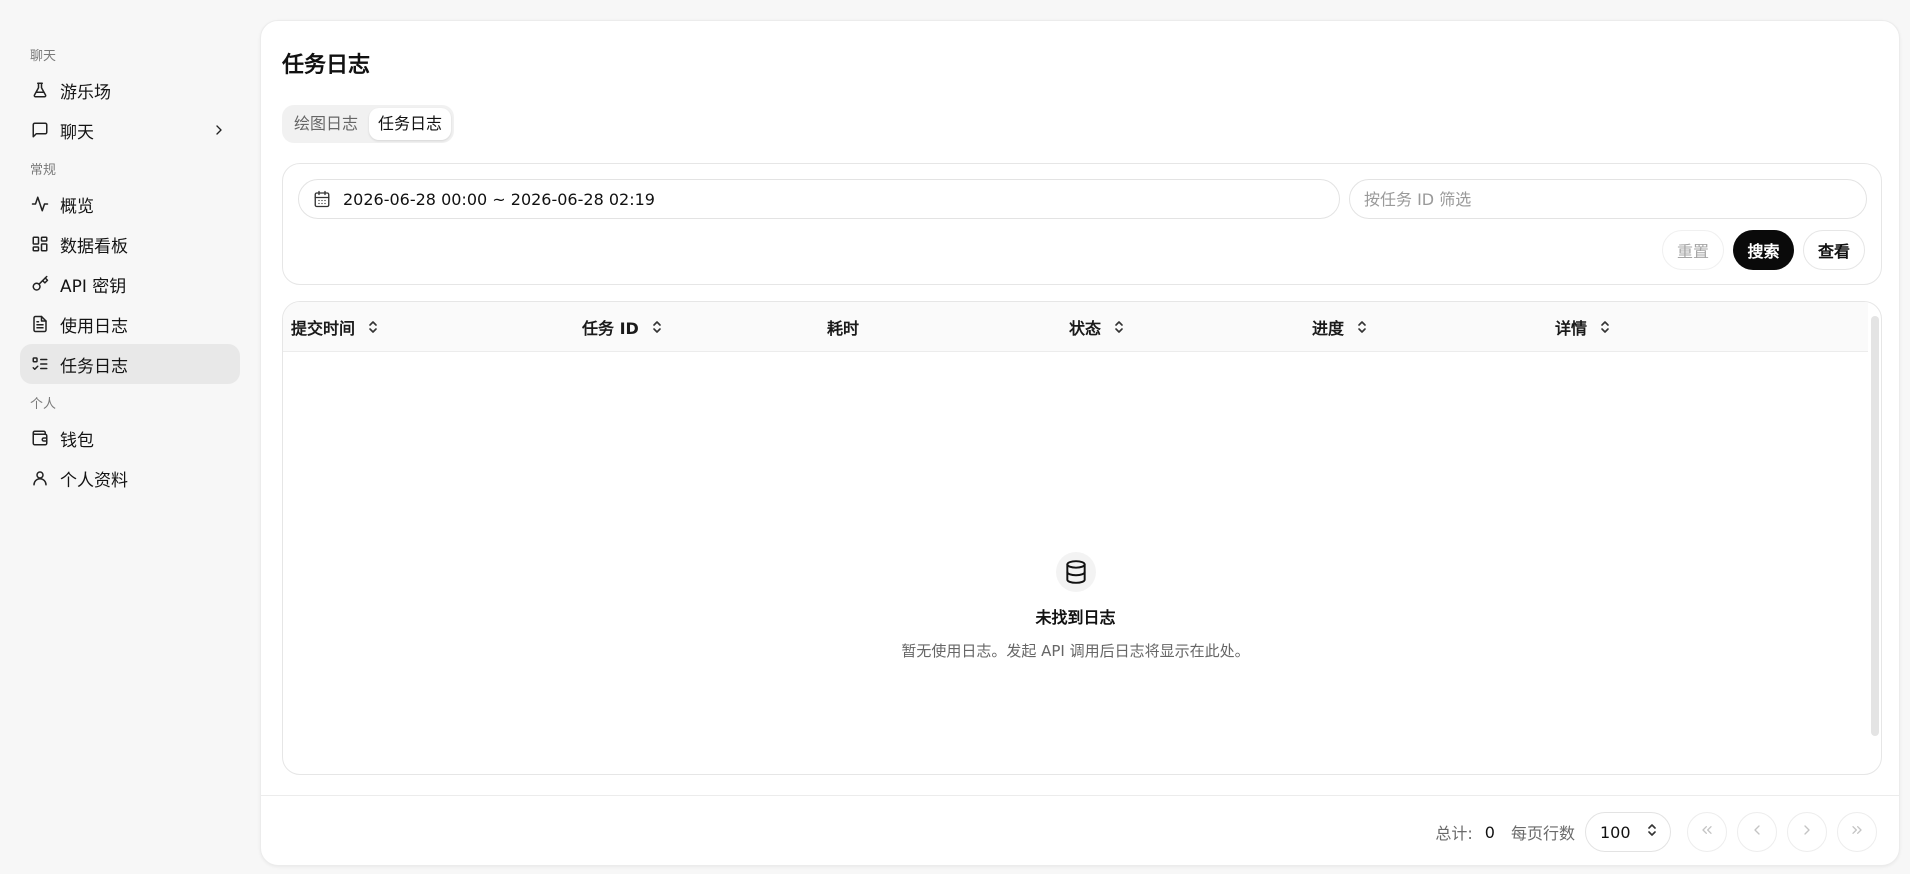 This screenshot has width=1910, height=874. I want to click on rows-per-page-value: 100, so click(1615, 832).